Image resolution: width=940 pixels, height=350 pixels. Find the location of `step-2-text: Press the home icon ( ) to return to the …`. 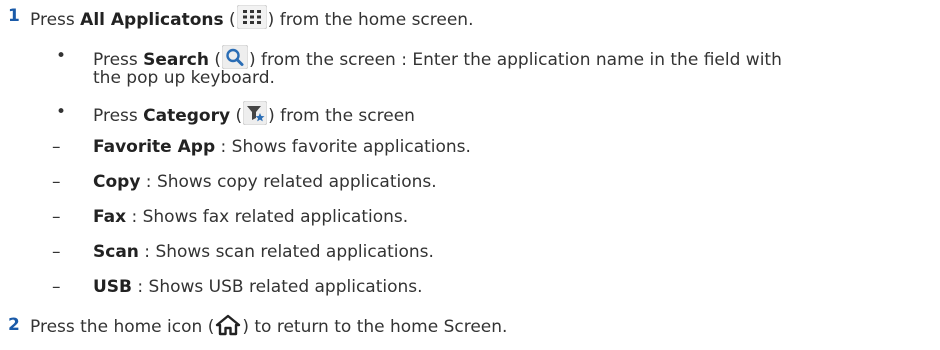

step-2-text: Press the home icon ( ) to return to the … is located at coordinates (268, 328).